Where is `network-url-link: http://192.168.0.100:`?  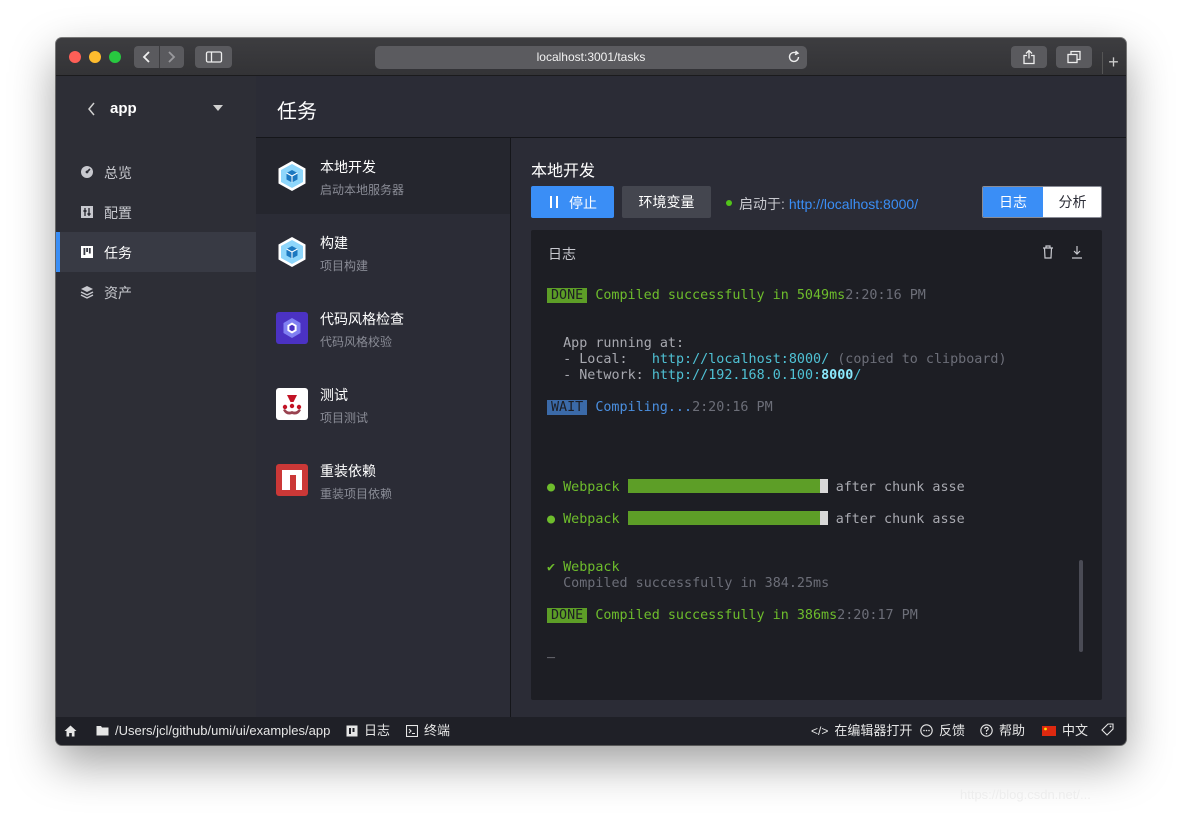 network-url-link: http://192.168.0.100: is located at coordinates (736, 375).